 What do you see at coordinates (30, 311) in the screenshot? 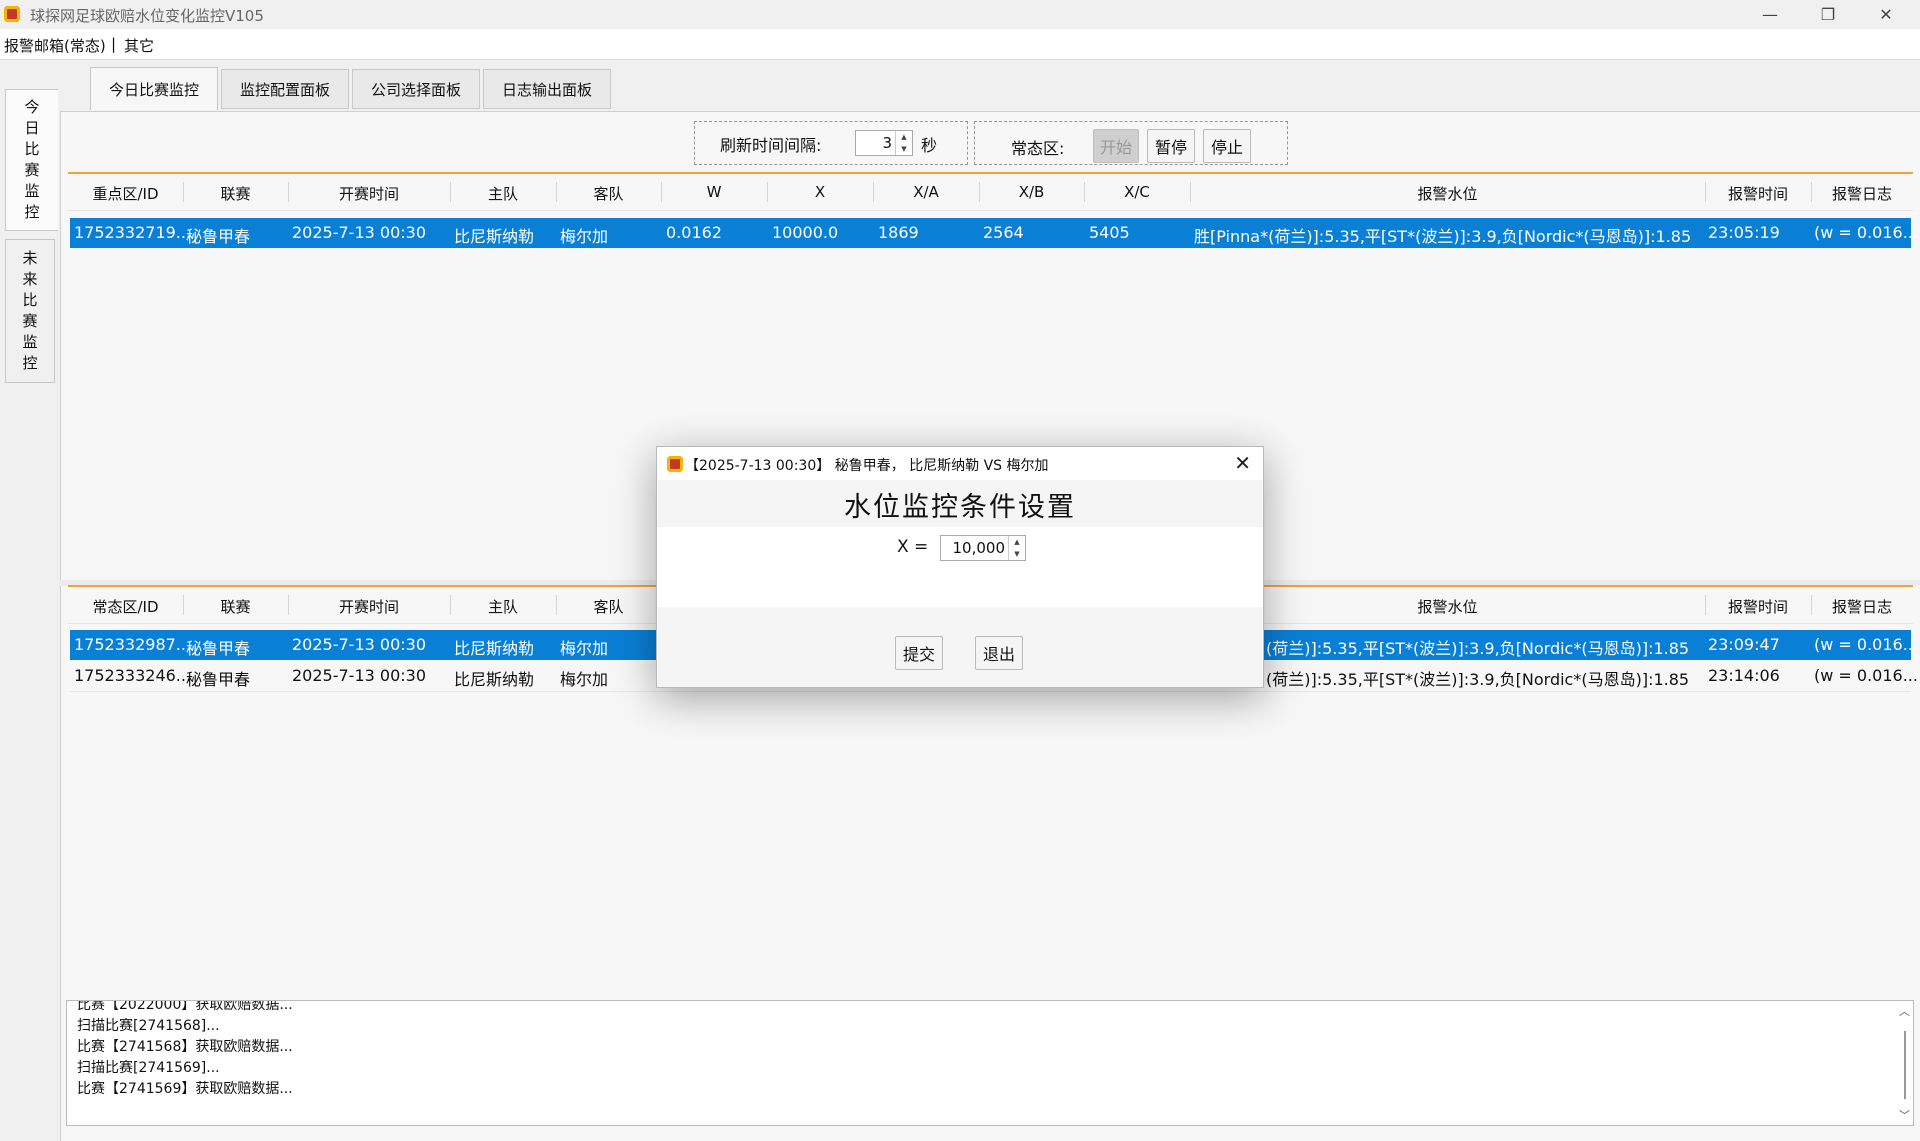
I see `side-tab-future: 未 来 比 赛 监 控` at bounding box center [30, 311].